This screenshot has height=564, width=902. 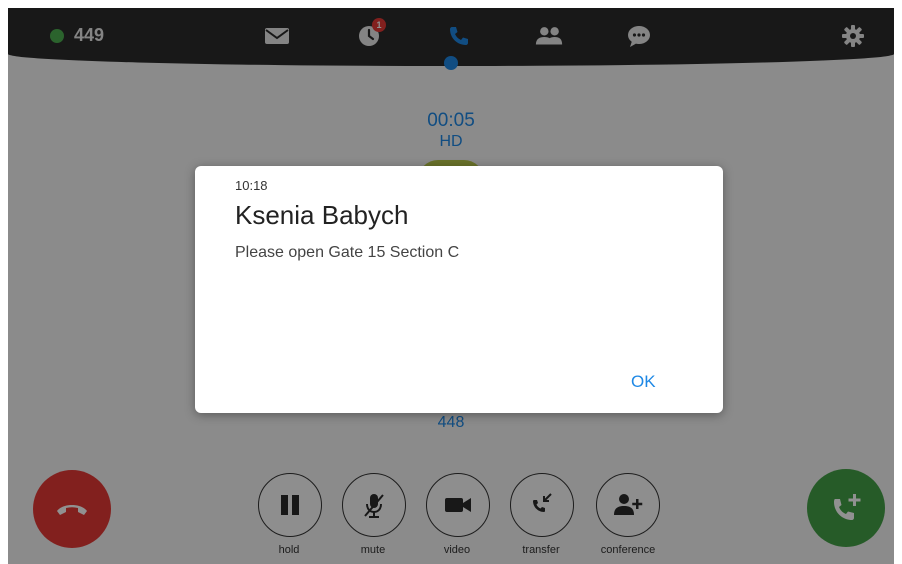 What do you see at coordinates (251, 185) in the screenshot?
I see `message-time: 10:18` at bounding box center [251, 185].